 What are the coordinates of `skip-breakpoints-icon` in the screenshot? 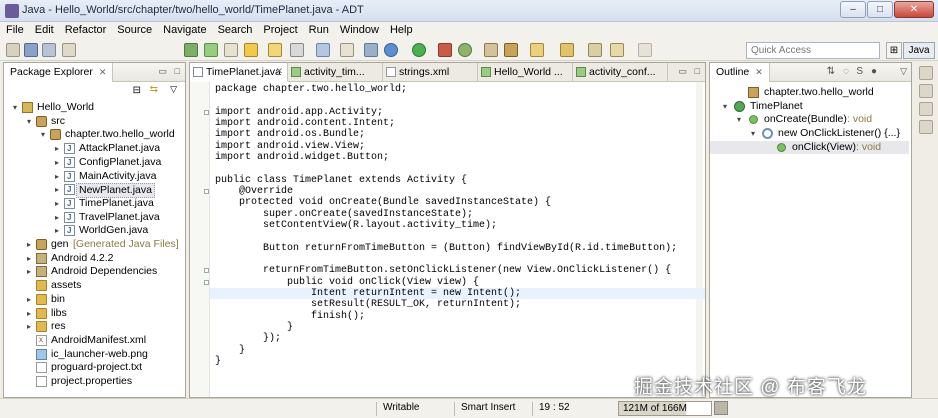 It's located at (371, 50).